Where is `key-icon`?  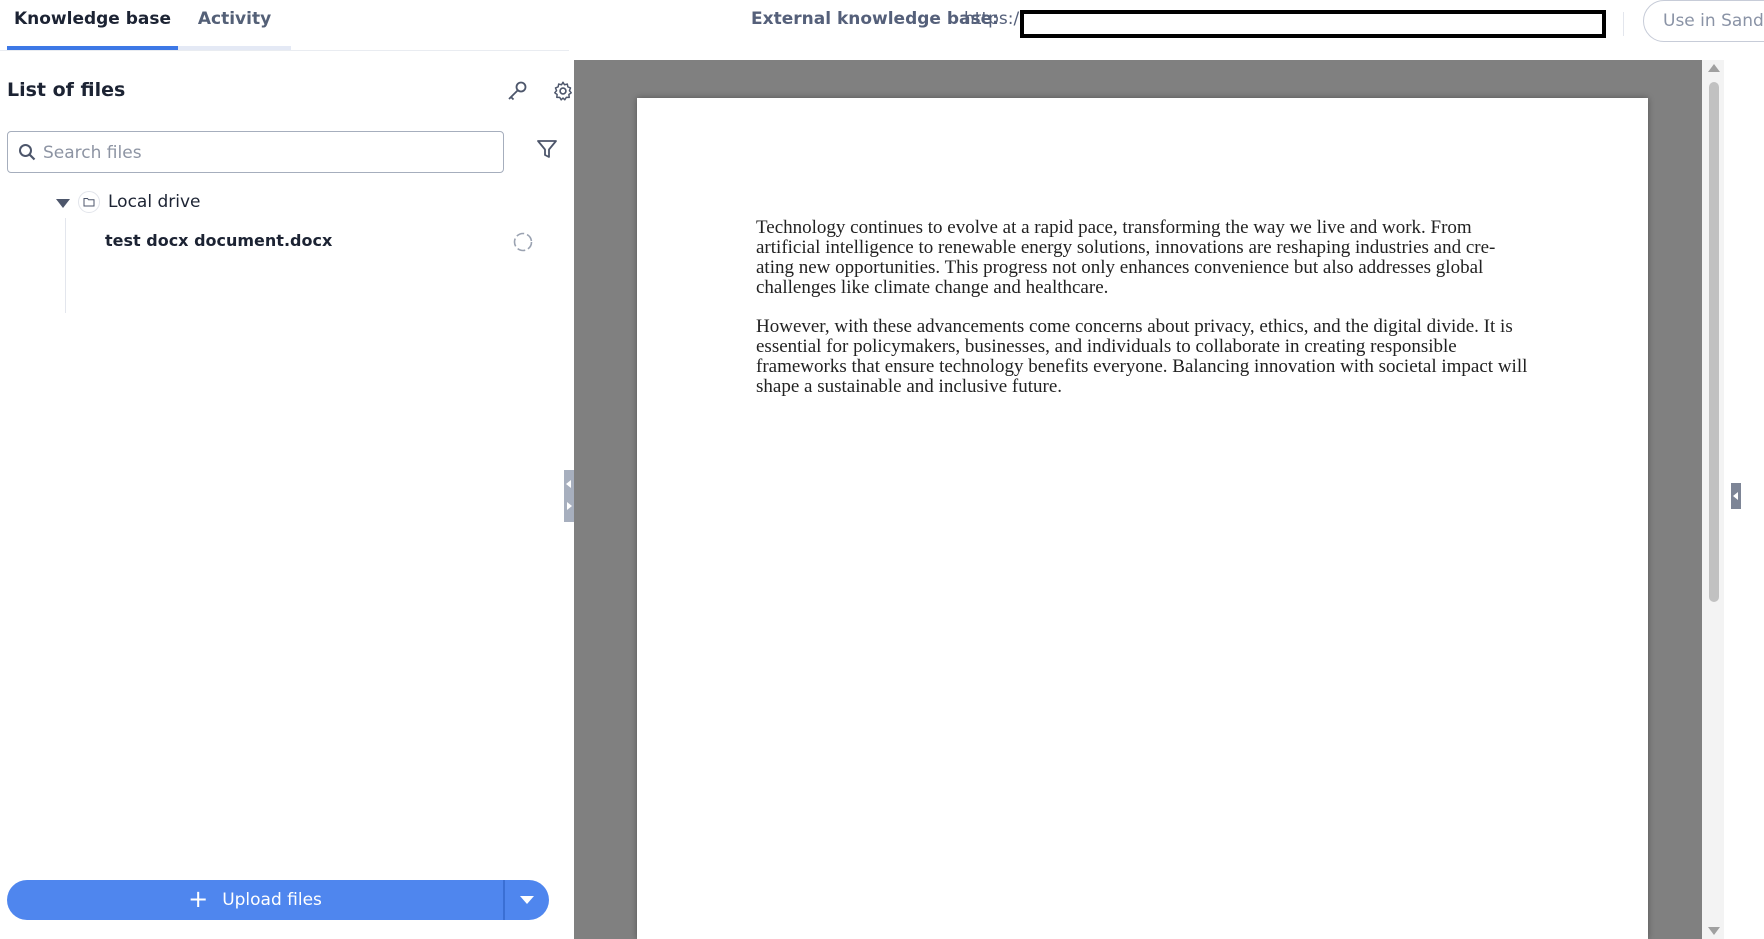 key-icon is located at coordinates (517, 91).